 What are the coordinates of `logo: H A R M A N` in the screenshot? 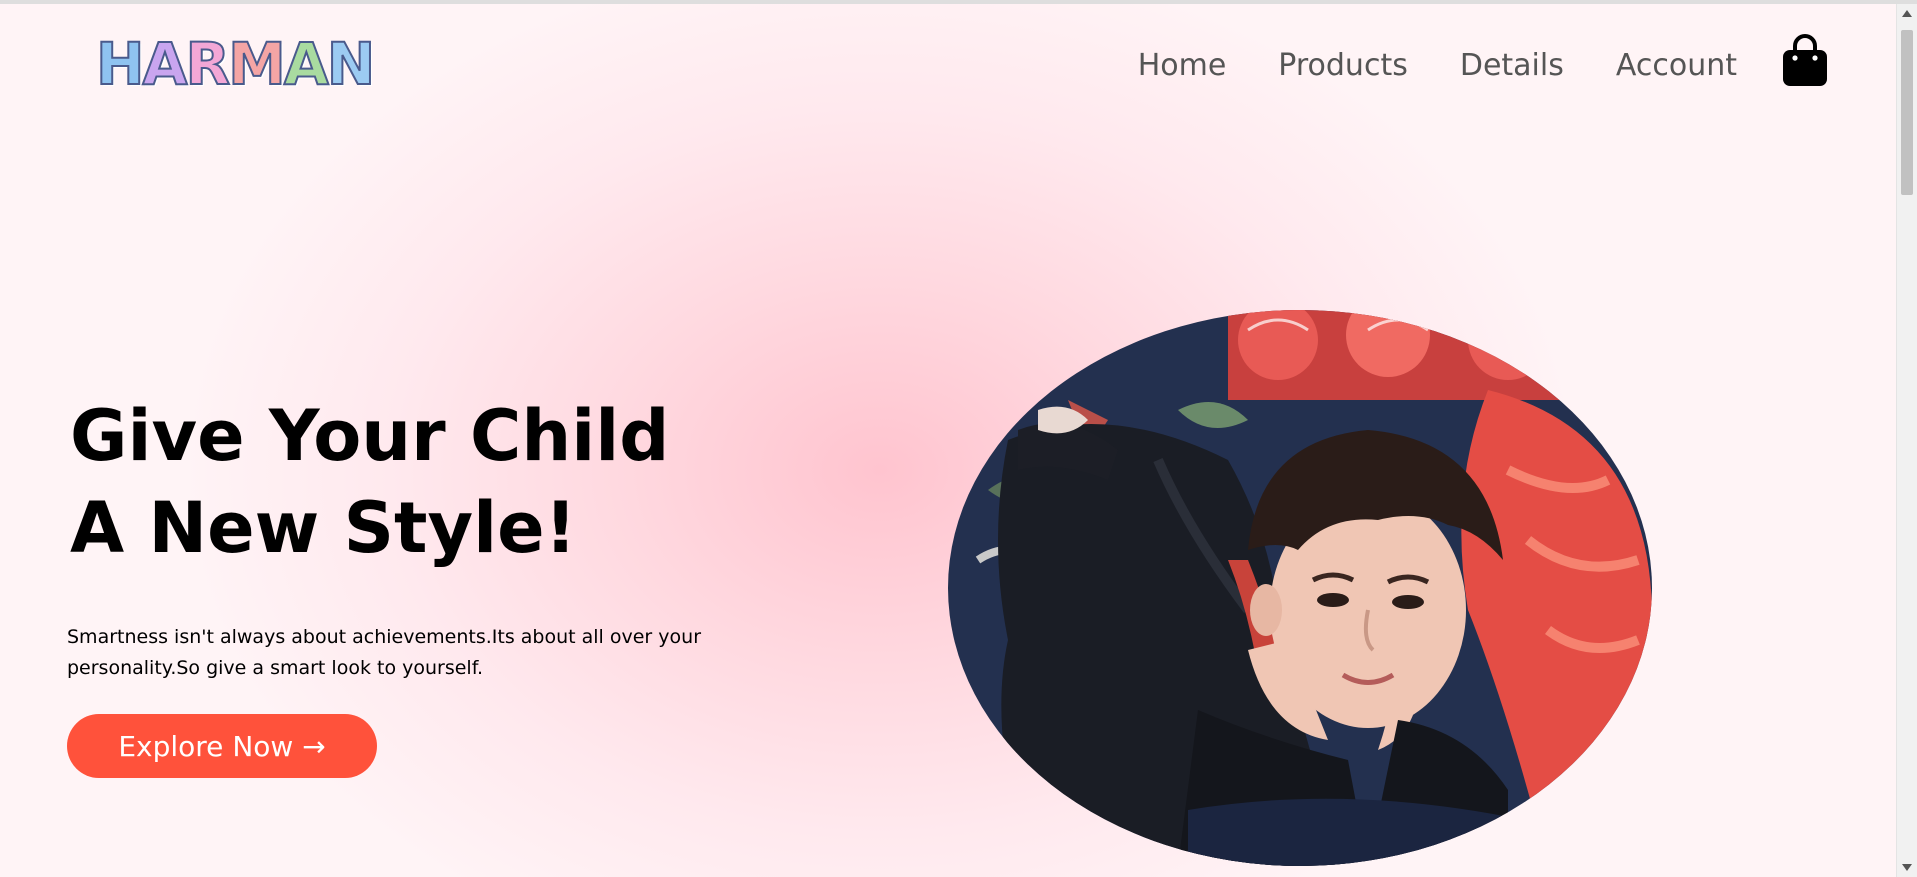 It's located at (236, 64).